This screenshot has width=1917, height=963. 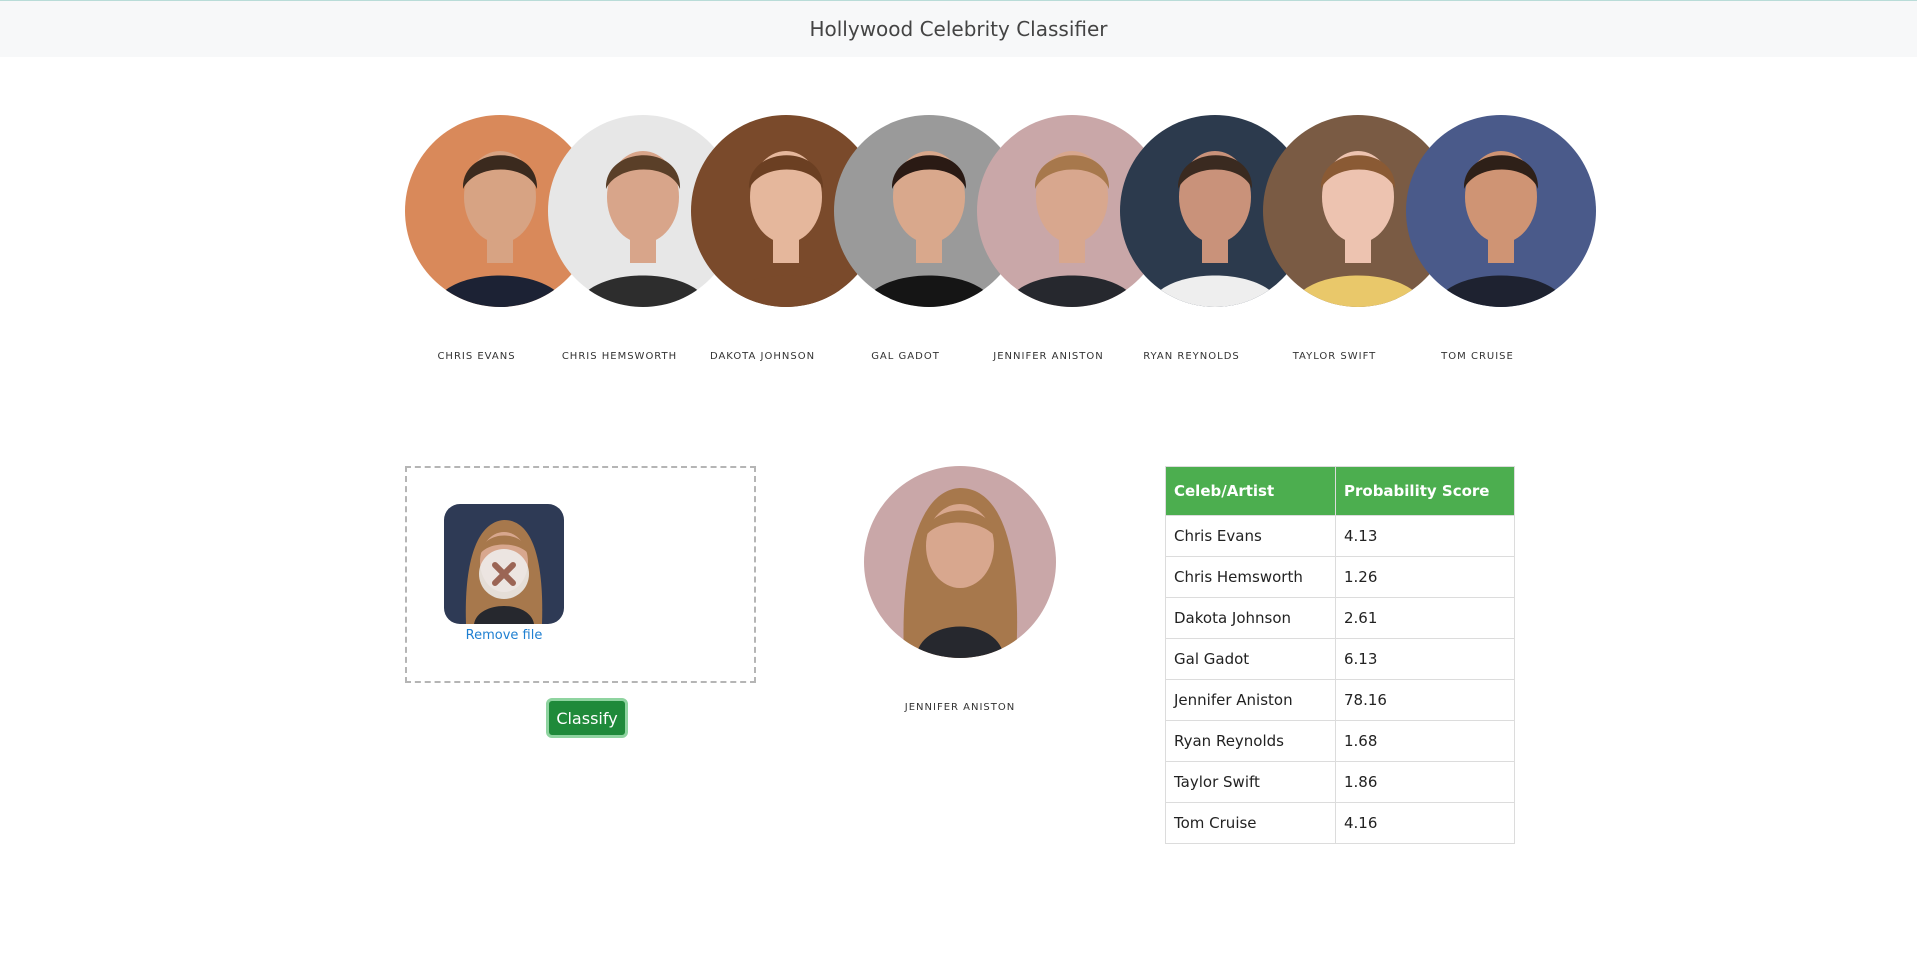 I want to click on celeb-name-cell: Chris Hemsworth, so click(x=1250, y=577).